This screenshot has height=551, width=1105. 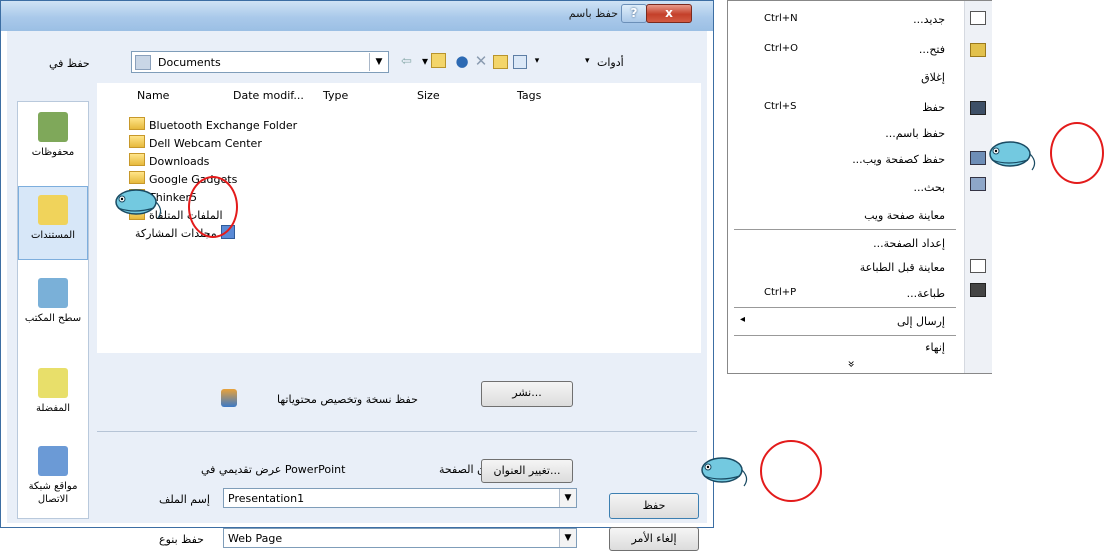 I want to click on save-icon, so click(x=978, y=108).